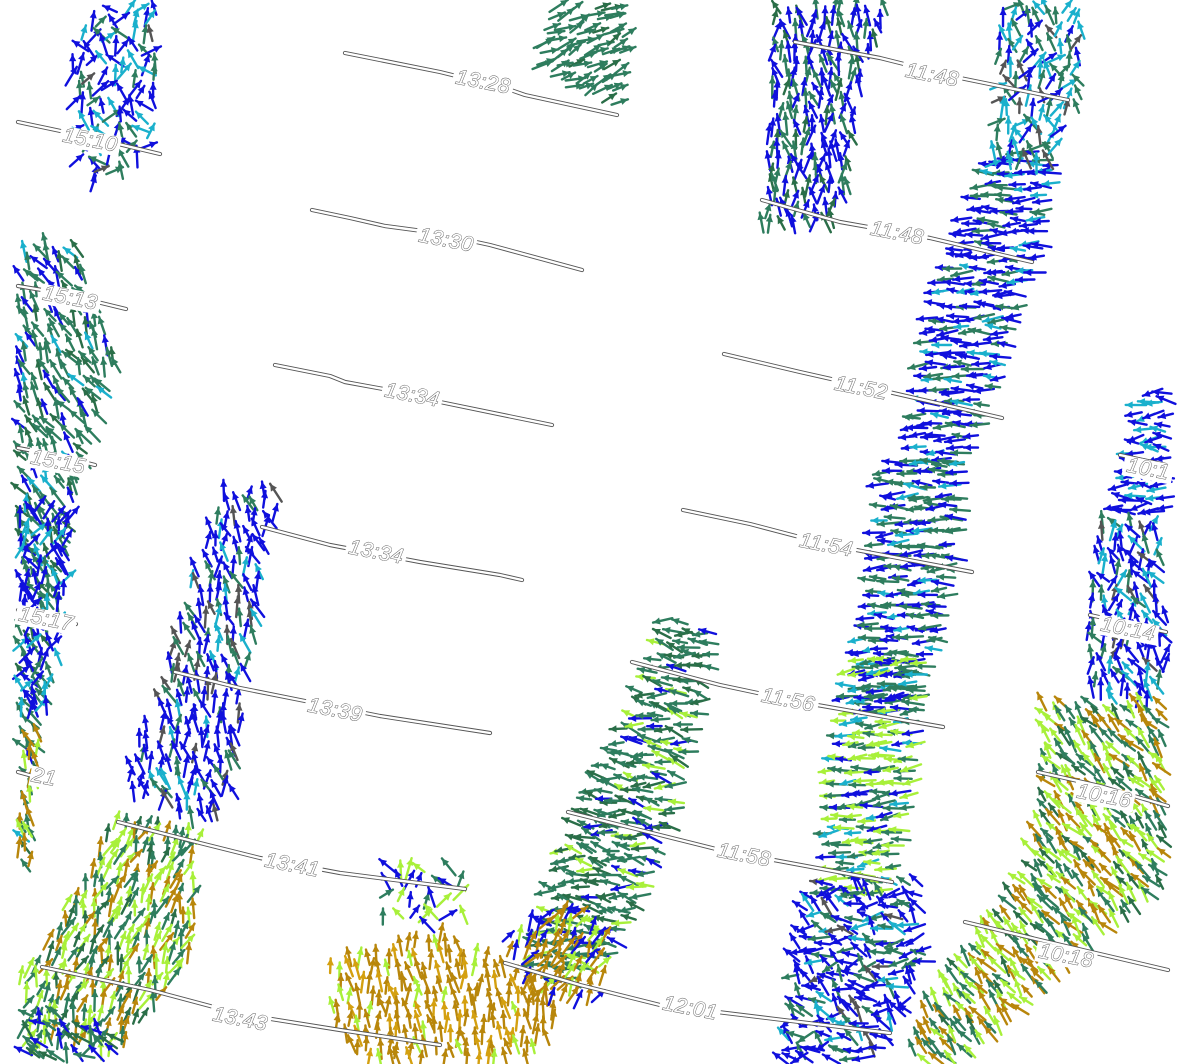  I want to click on time-label: 13:30, so click(446, 240).